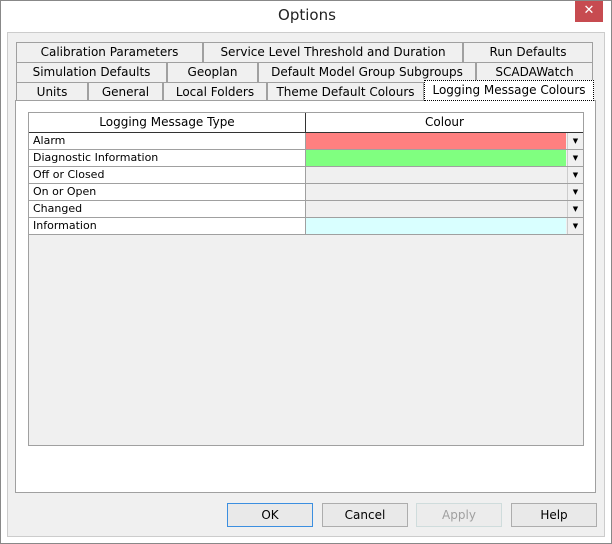 Image resolution: width=612 pixels, height=544 pixels. What do you see at coordinates (167, 175) in the screenshot?
I see `message-type-cell: Off or Closed` at bounding box center [167, 175].